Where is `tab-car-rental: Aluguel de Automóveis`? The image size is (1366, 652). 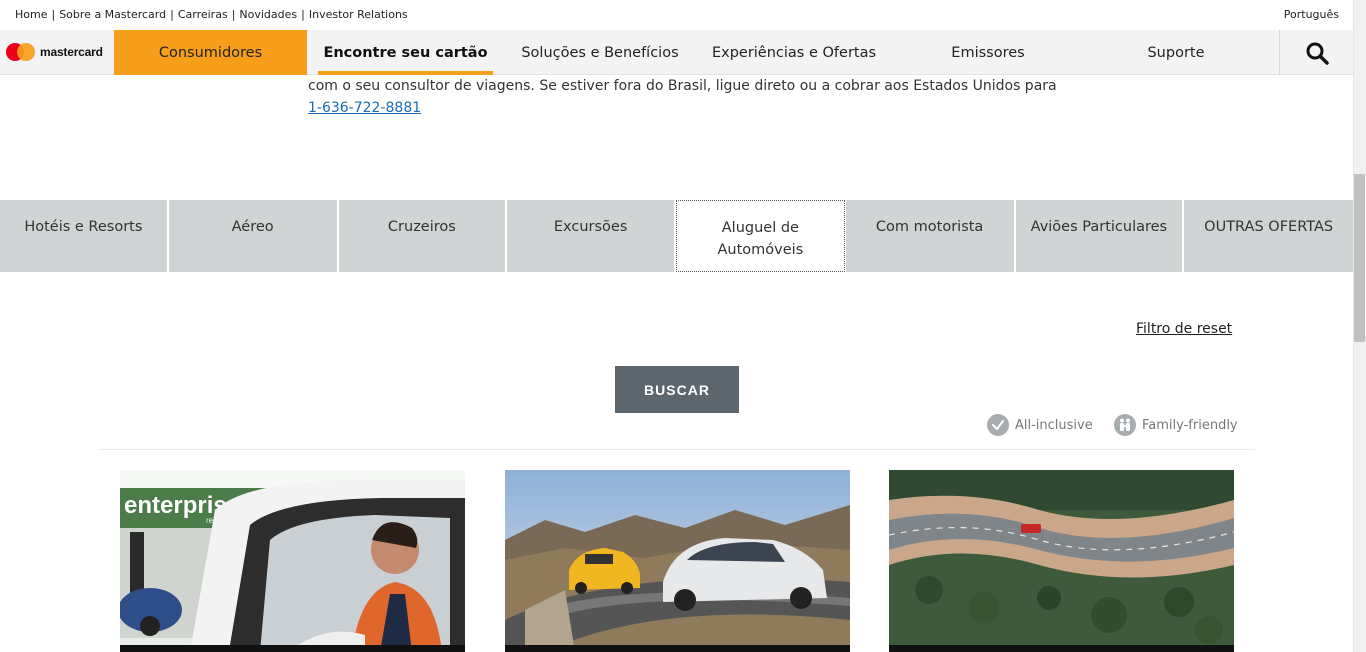
tab-car-rental: Aluguel de Automóveis is located at coordinates (760, 236).